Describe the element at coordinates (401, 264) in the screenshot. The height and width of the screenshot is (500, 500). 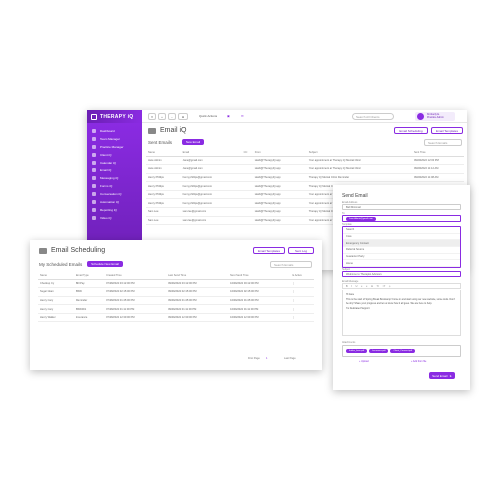
I see `dropdown-option: Home` at that location.